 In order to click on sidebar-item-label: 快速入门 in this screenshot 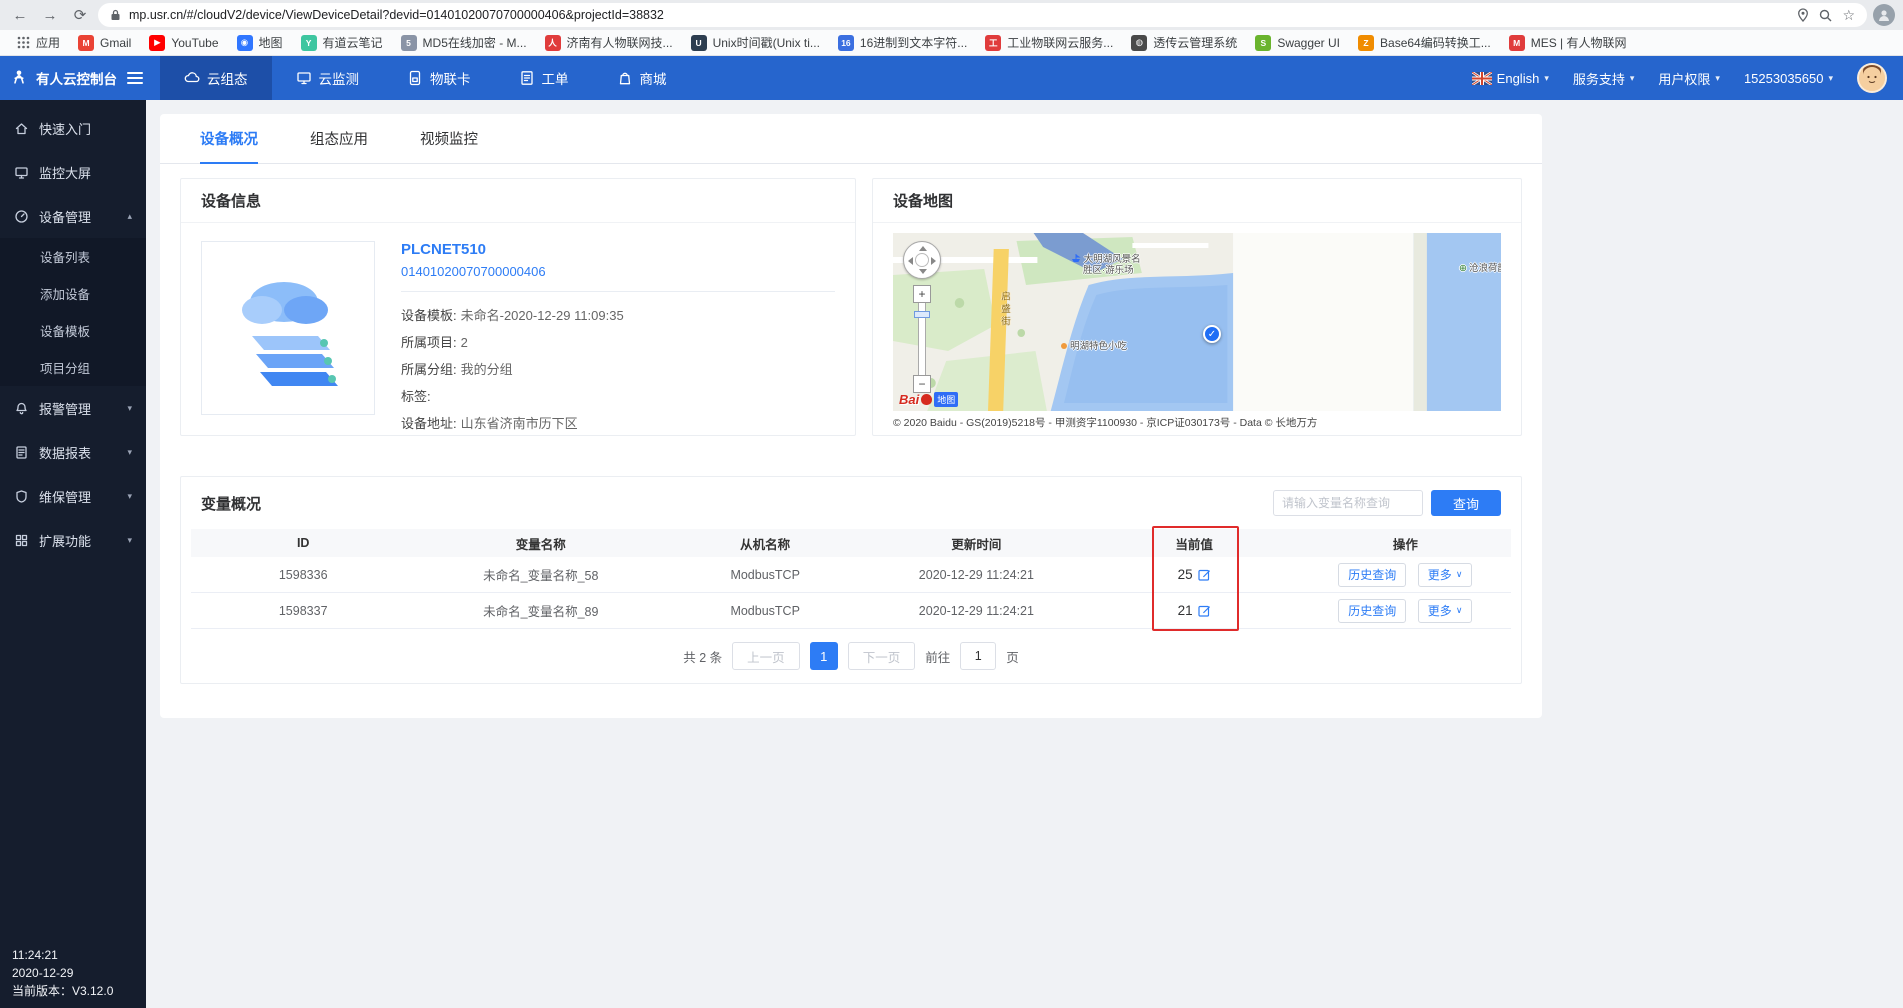, I will do `click(65, 129)`.